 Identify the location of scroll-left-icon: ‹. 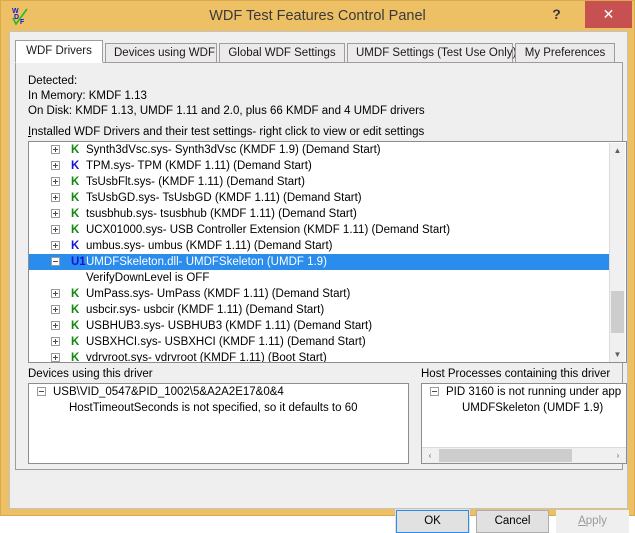
(430, 455).